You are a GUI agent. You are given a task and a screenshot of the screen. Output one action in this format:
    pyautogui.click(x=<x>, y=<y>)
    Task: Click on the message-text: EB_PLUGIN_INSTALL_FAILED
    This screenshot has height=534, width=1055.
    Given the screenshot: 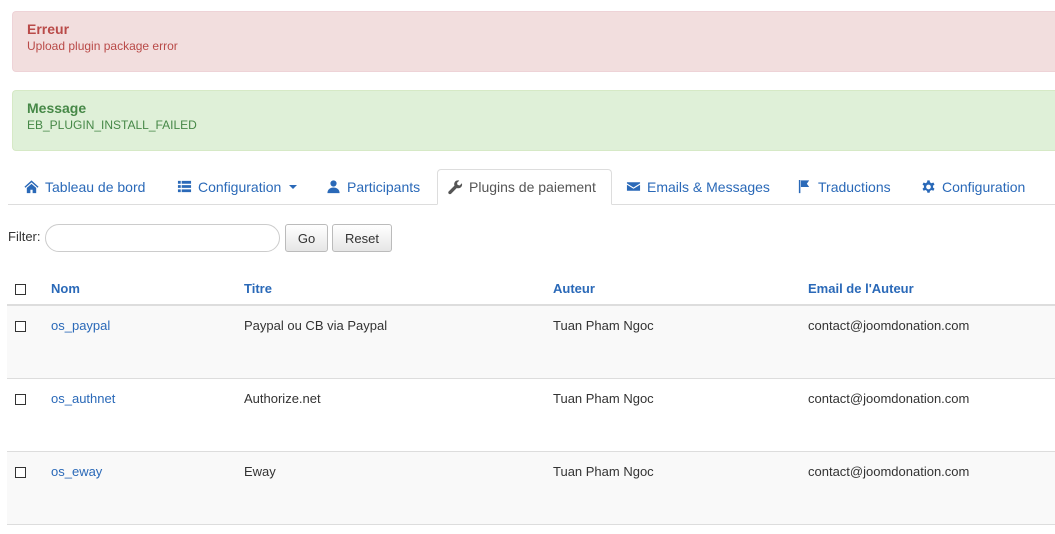 What is the action you would take?
    pyautogui.click(x=112, y=125)
    